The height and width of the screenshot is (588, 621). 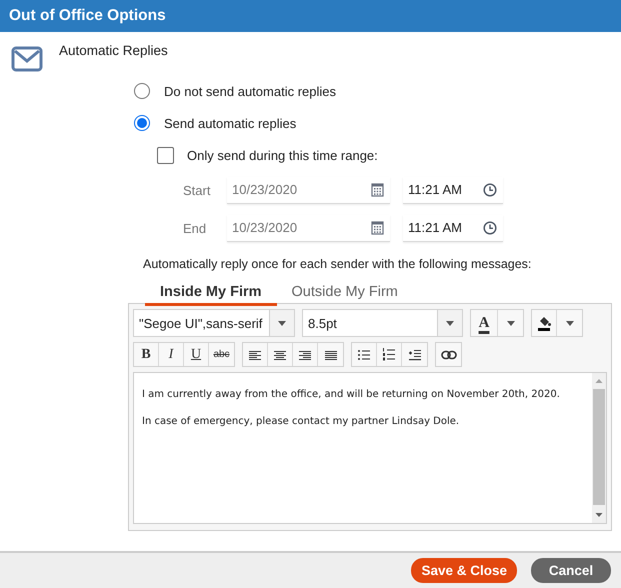 I want to click on bullet-list-icon, so click(x=364, y=354).